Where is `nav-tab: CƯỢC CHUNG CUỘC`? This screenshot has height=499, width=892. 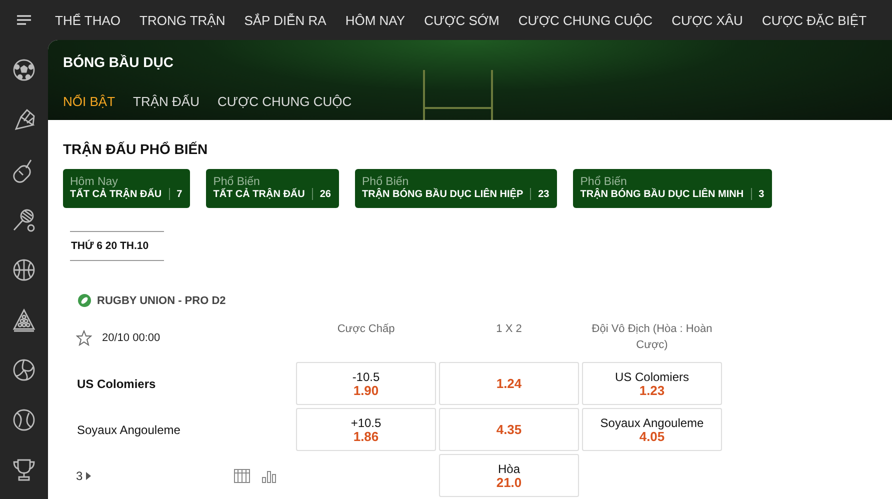 nav-tab: CƯỢC CHUNG CUỘC is located at coordinates (585, 20).